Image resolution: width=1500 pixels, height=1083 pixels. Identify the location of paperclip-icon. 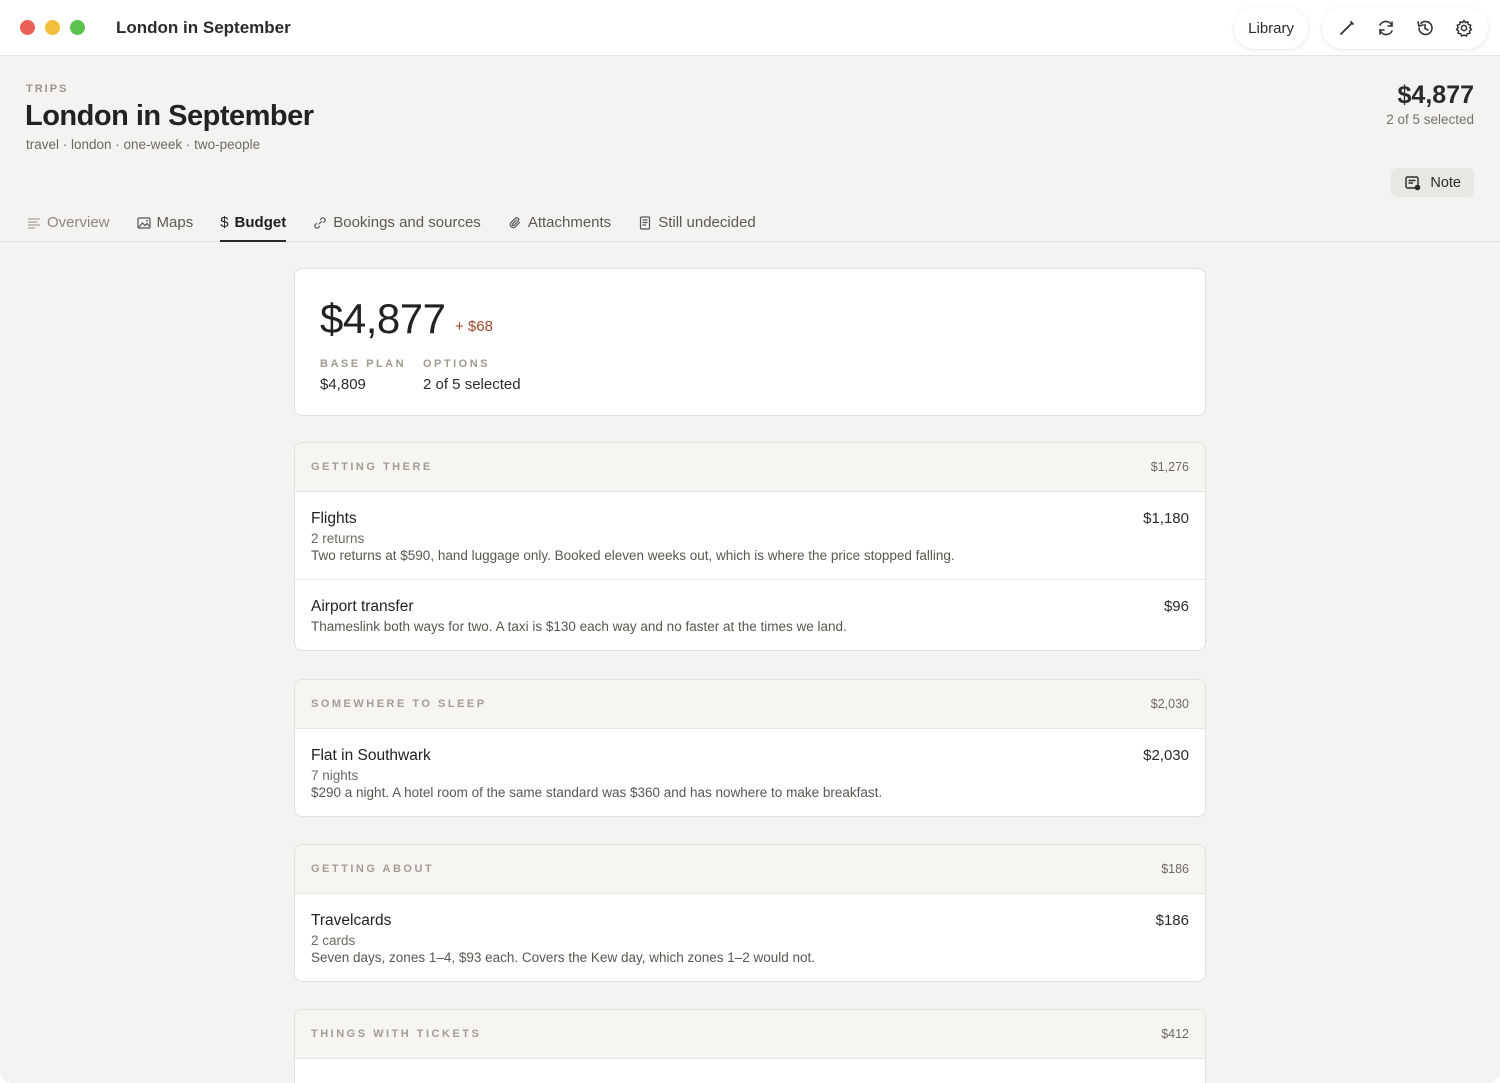
(514, 223).